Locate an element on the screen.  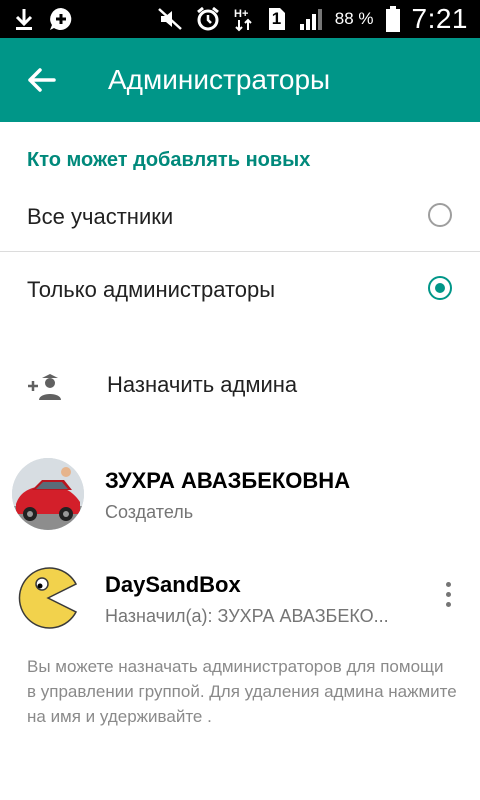
option-only-admins: Только администраторы is located at coordinates (240, 290).